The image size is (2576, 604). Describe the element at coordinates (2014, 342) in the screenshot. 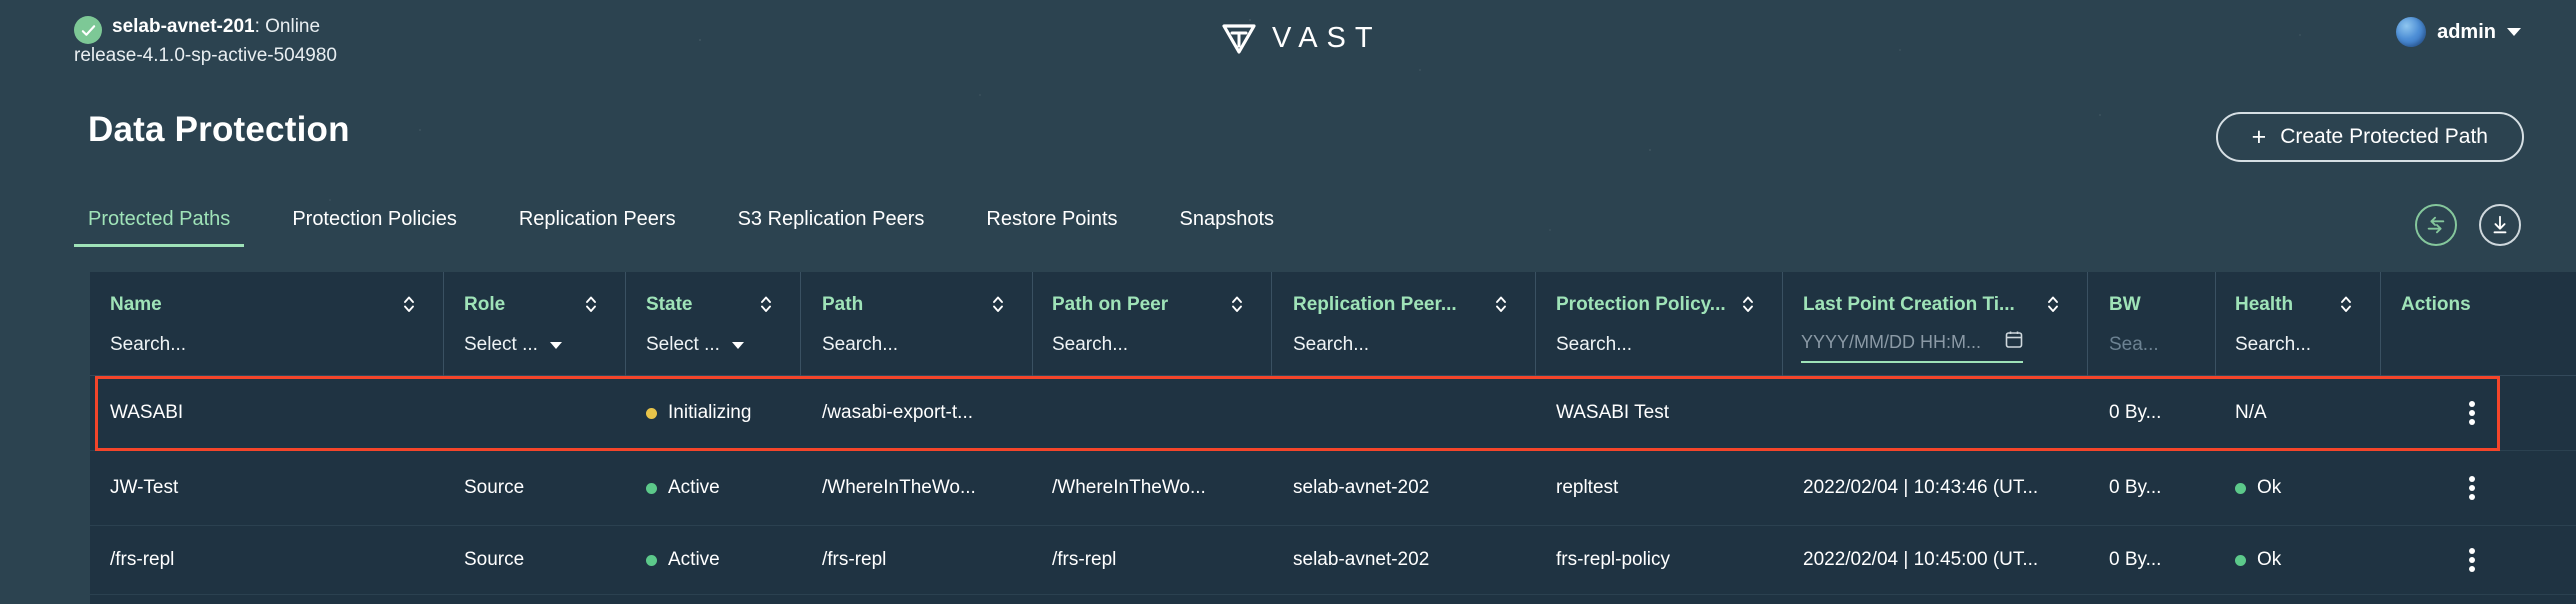

I see `calendar-icon` at that location.